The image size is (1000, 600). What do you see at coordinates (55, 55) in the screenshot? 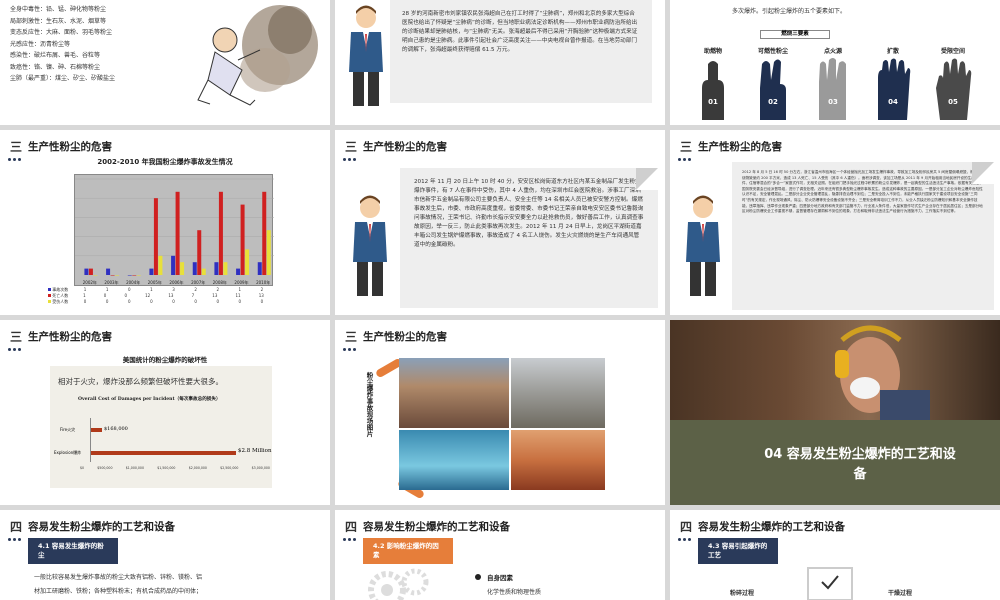
I see `text-line: 感染性：破烂布屑、兽毛、谷粒等` at bounding box center [55, 55].